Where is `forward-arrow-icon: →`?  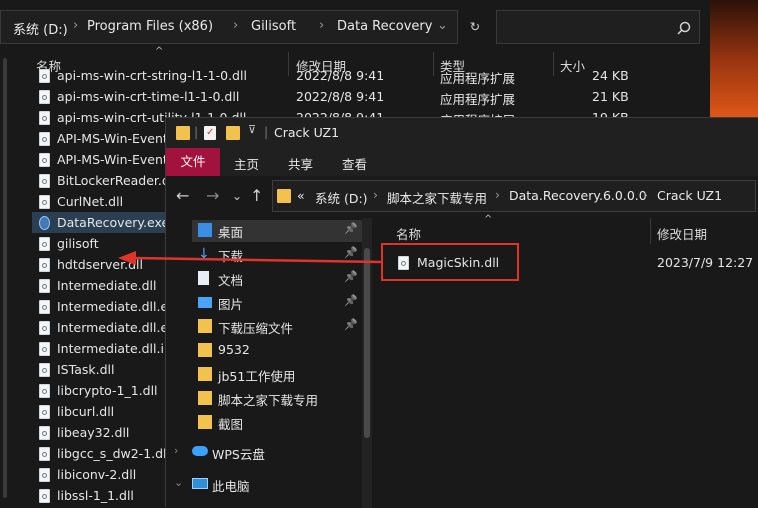
forward-arrow-icon: → is located at coordinates (212, 195).